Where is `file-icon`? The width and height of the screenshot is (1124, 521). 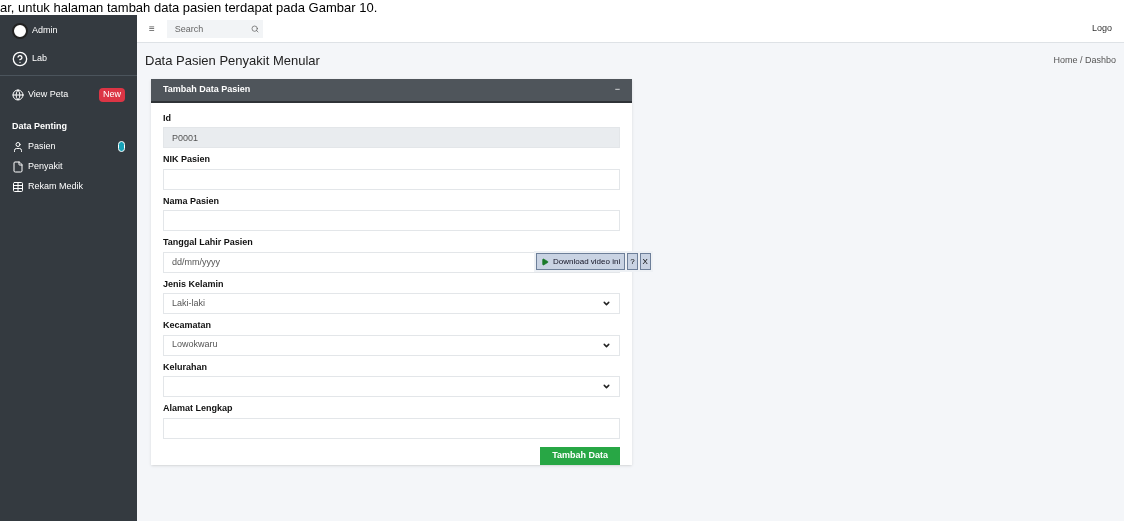 file-icon is located at coordinates (18, 166).